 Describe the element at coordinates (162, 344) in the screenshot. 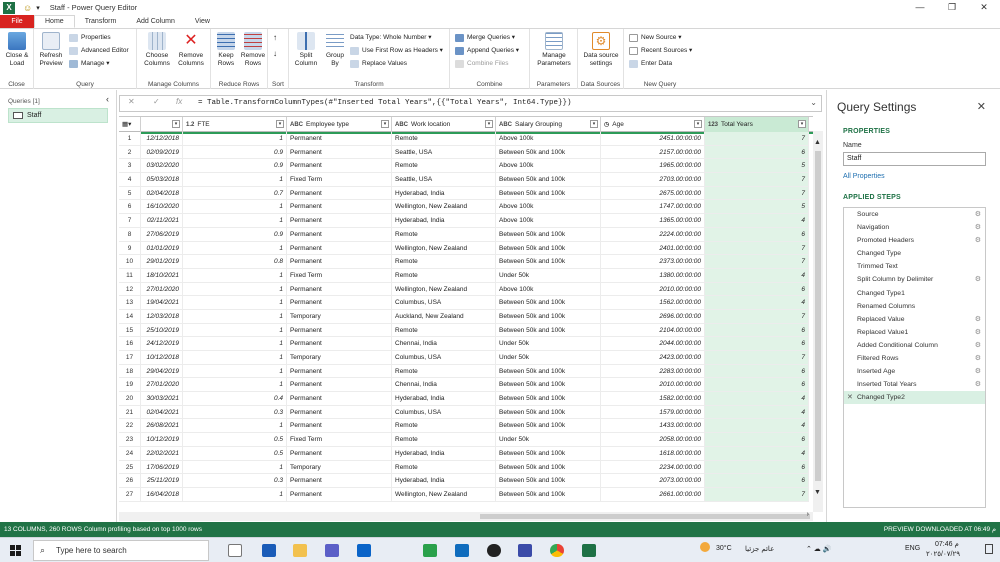

I see `table-cell: 24/12/2019` at that location.